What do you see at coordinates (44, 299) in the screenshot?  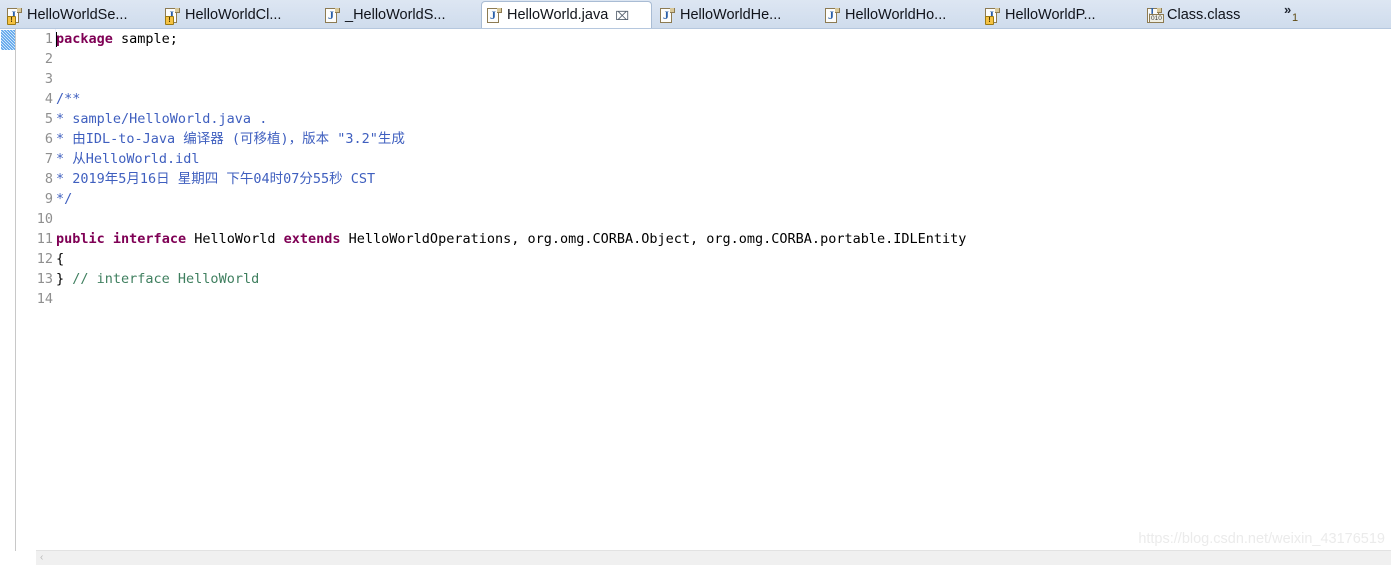 I see `line-number: 14` at bounding box center [44, 299].